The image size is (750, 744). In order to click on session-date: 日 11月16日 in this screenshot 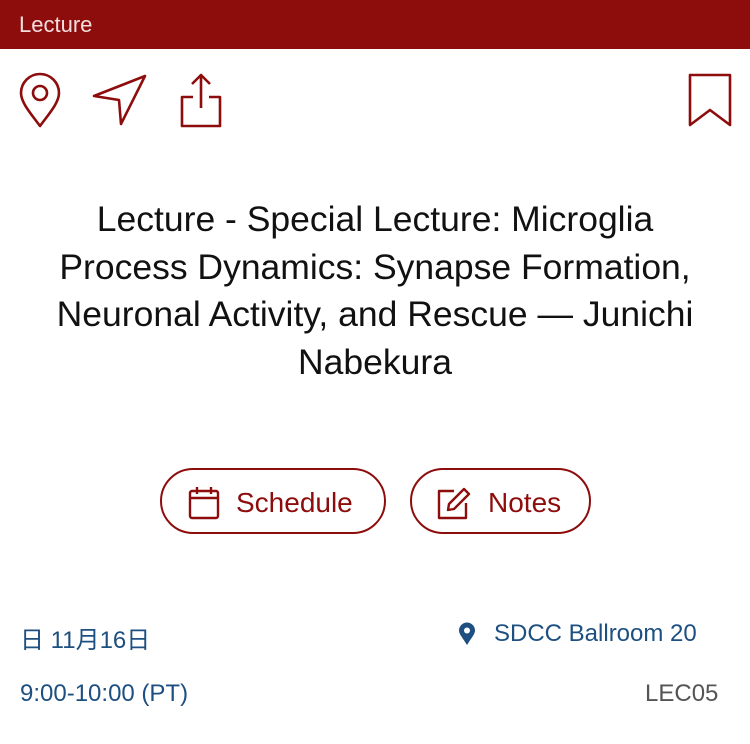, I will do `click(85, 640)`.